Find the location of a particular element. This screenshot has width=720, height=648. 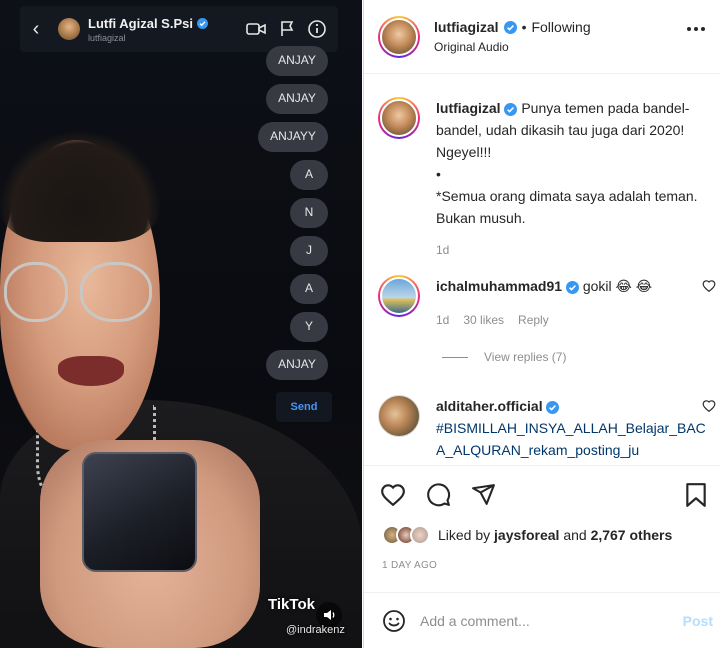

like-heart-icon is located at coordinates (393, 494).